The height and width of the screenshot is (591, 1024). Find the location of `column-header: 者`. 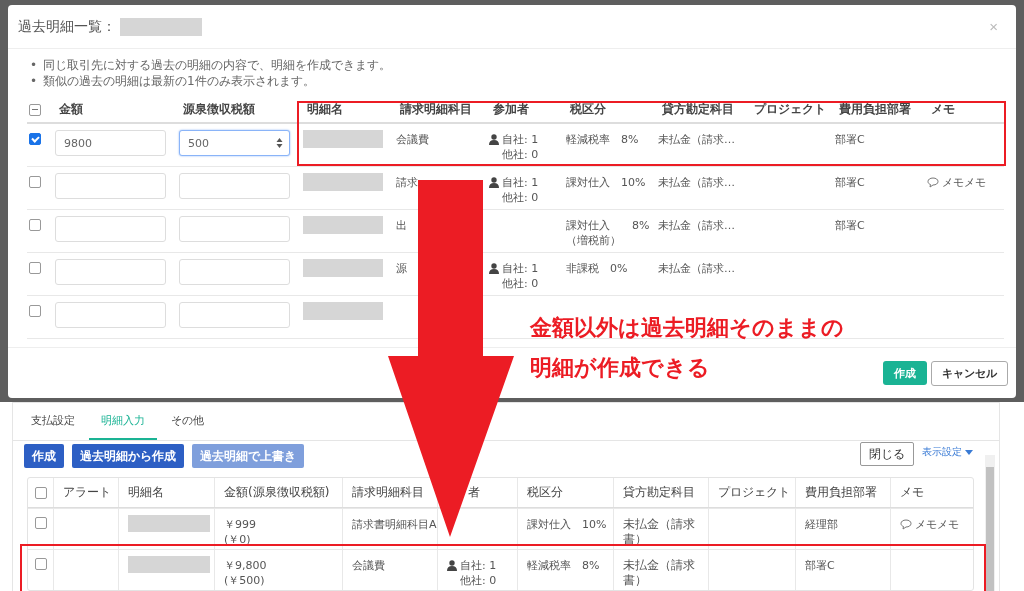

column-header: 者 is located at coordinates (474, 492).